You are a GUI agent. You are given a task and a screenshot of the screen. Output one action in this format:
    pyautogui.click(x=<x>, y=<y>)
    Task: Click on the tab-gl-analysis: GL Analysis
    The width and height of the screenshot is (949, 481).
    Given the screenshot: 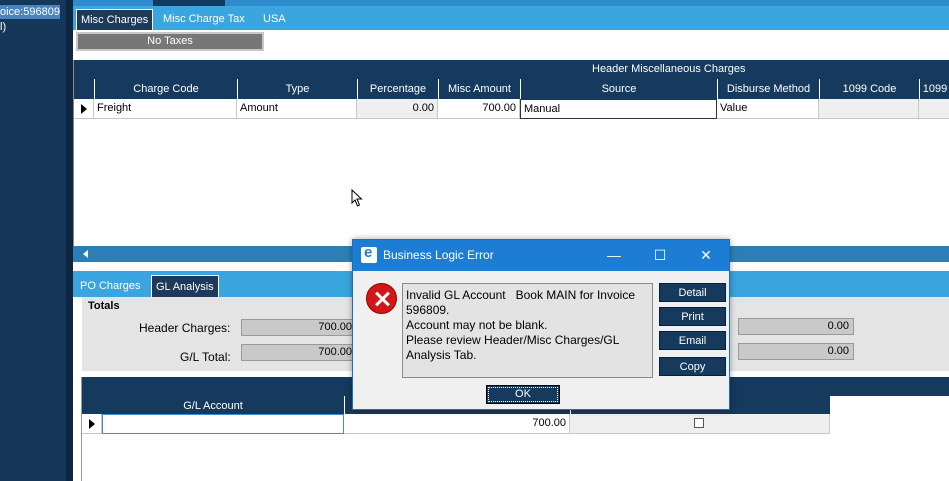 What is the action you would take?
    pyautogui.click(x=185, y=286)
    